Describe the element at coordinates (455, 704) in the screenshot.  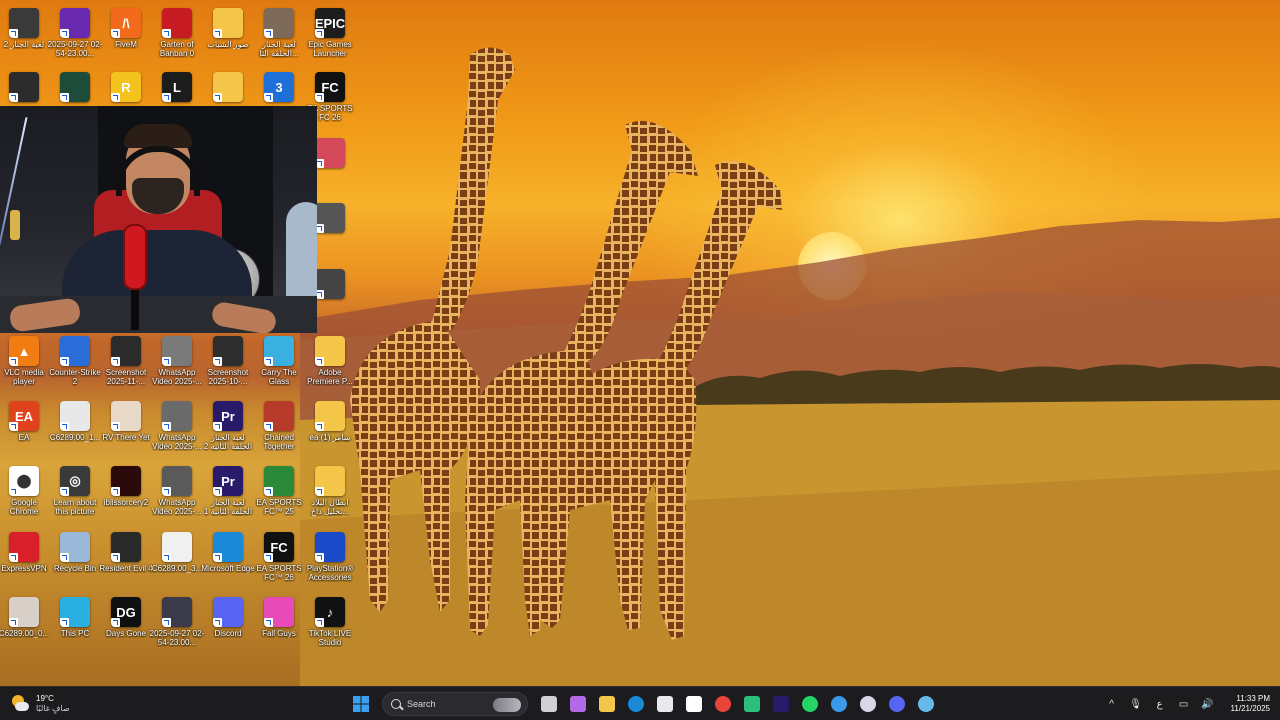
I see `search-box: Search` at that location.